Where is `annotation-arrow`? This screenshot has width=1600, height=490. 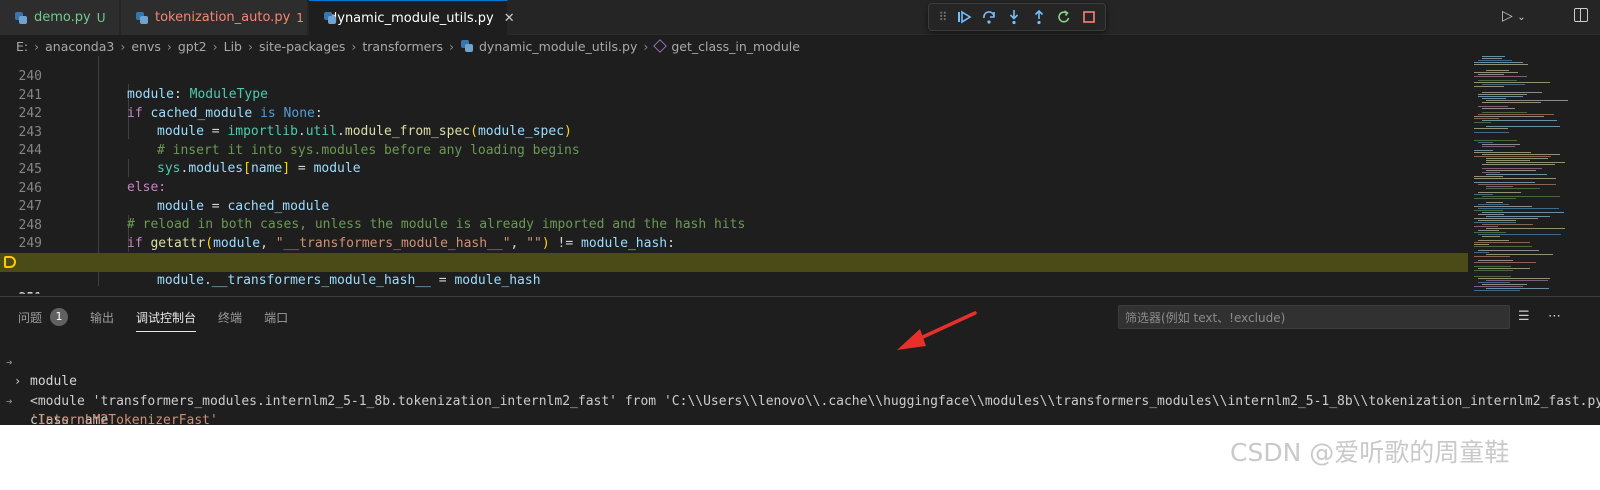
annotation-arrow is located at coordinates (937, 330).